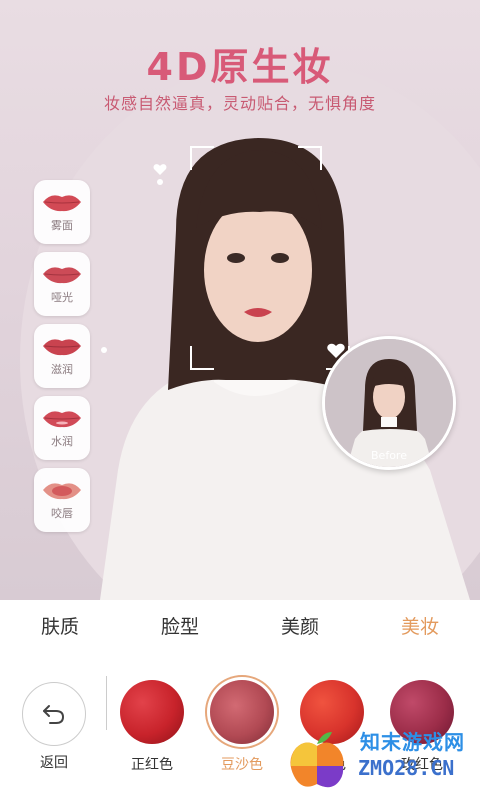 Image resolution: width=480 pixels, height=800 pixels. I want to click on watermark-url: ZMO28.CN, so click(406, 768).